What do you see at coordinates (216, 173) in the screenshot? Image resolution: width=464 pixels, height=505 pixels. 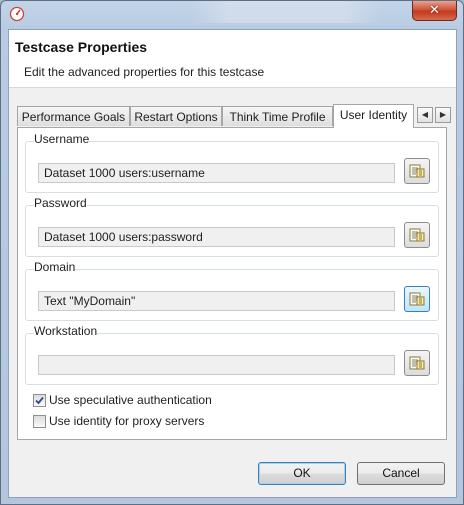 I see `username-field: Dataset 1000 users:username` at bounding box center [216, 173].